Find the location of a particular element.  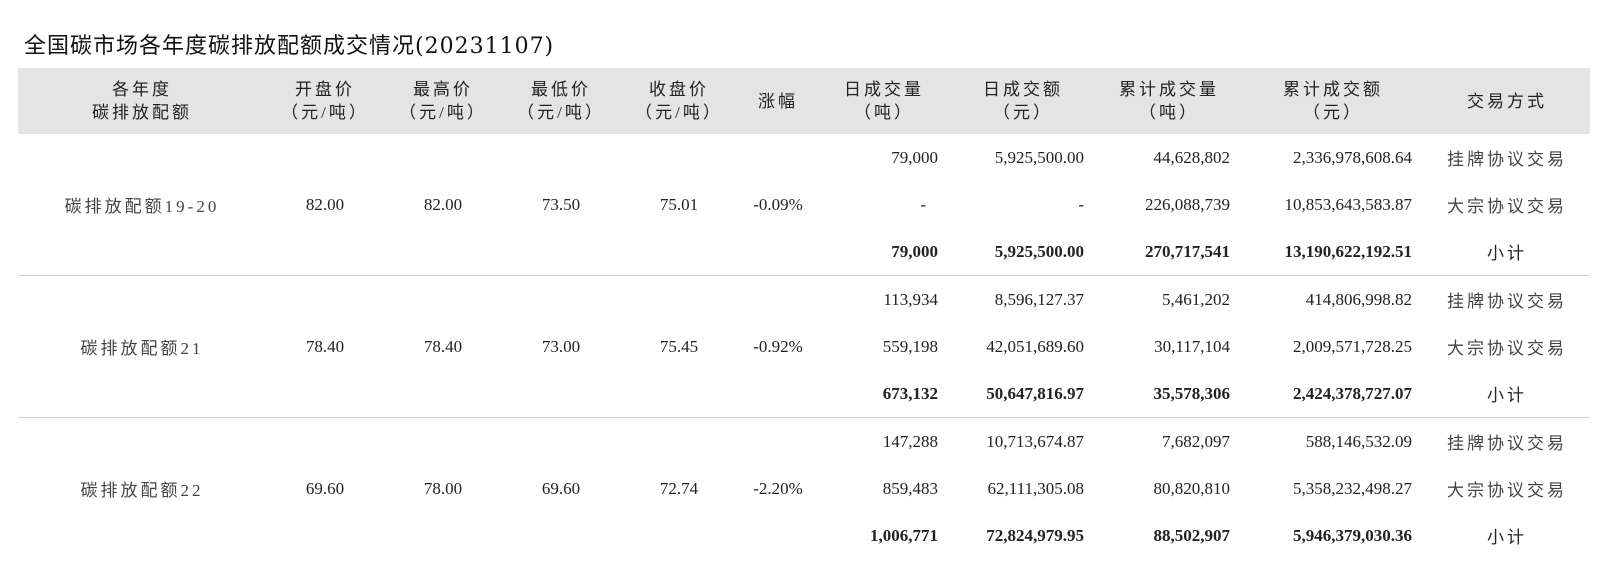

daily-volume: 673,132 is located at coordinates (910, 393).